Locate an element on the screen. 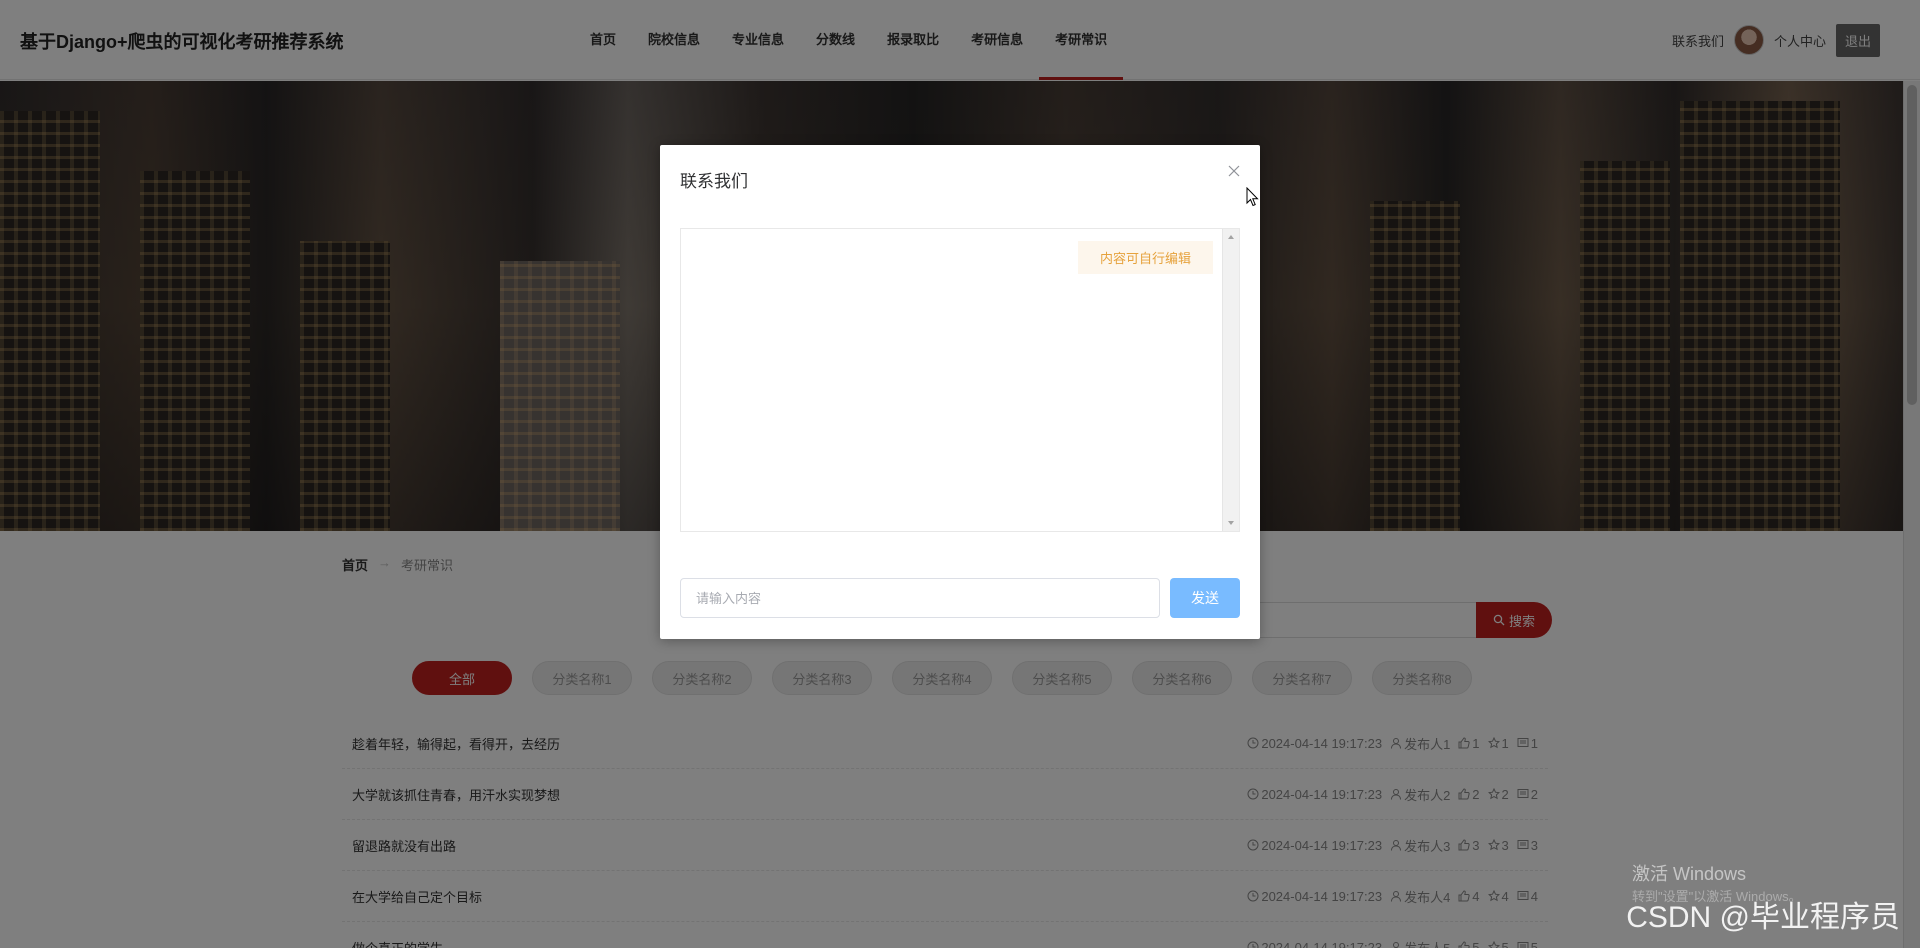 The height and width of the screenshot is (948, 1920). message-input is located at coordinates (920, 598).